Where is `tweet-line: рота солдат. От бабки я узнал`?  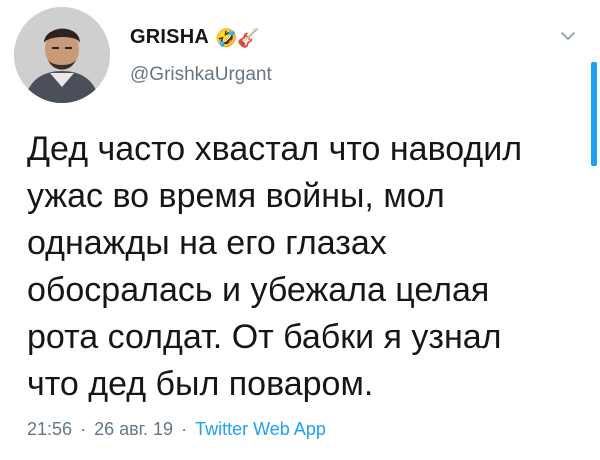 tweet-line: рота солдат. От бабки я узнал is located at coordinates (264, 337).